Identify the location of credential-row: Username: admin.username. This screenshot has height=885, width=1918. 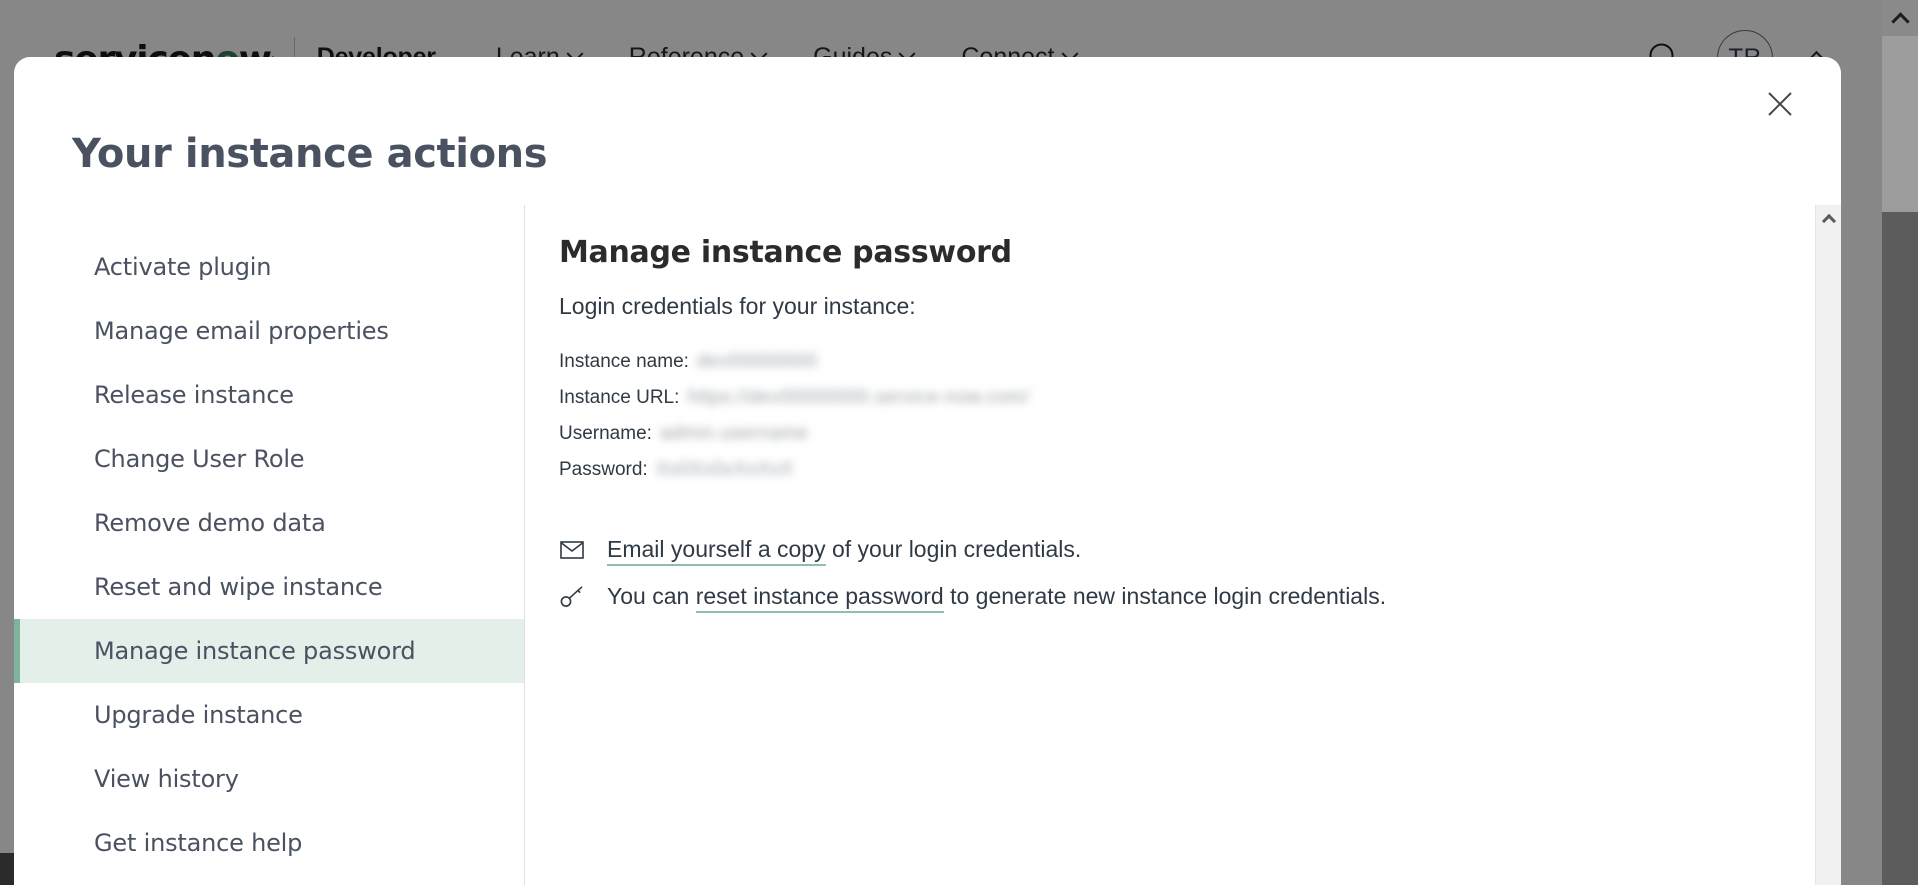
(1200, 434).